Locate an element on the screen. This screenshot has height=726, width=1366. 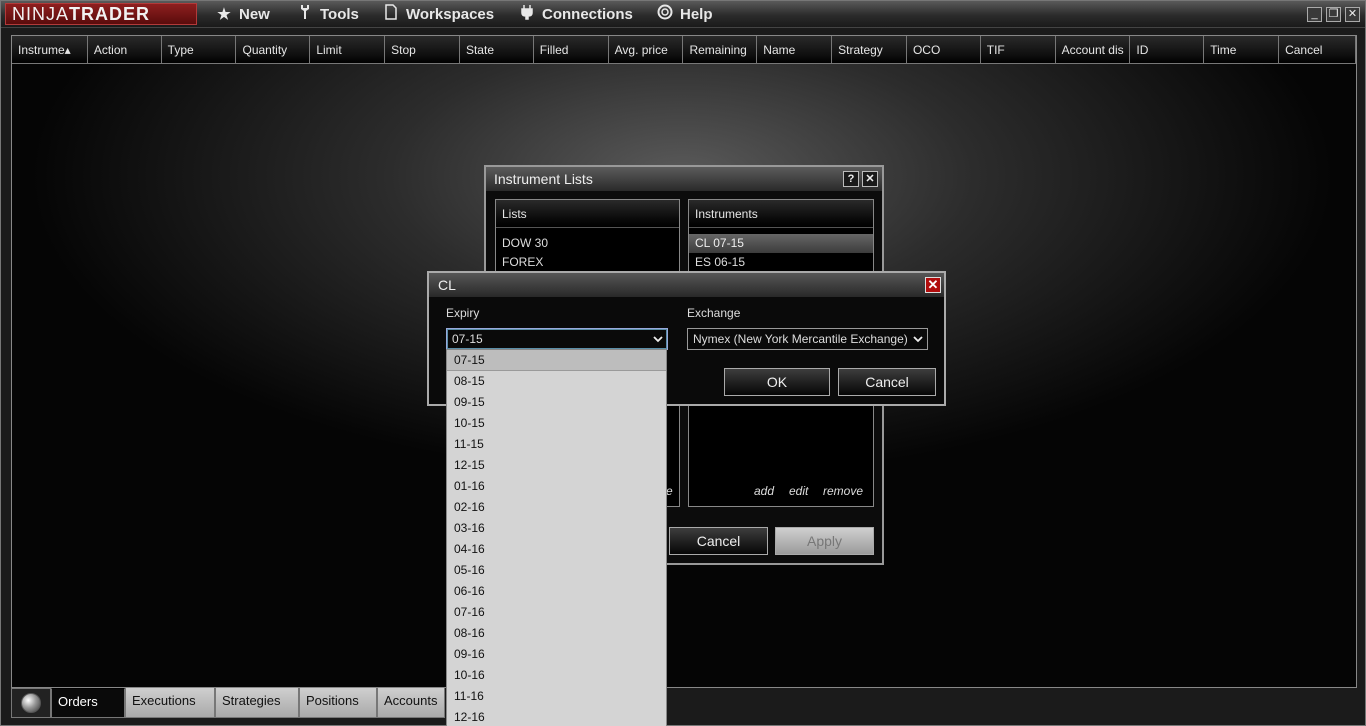
expiry-option: 11-15 is located at coordinates (556, 444).